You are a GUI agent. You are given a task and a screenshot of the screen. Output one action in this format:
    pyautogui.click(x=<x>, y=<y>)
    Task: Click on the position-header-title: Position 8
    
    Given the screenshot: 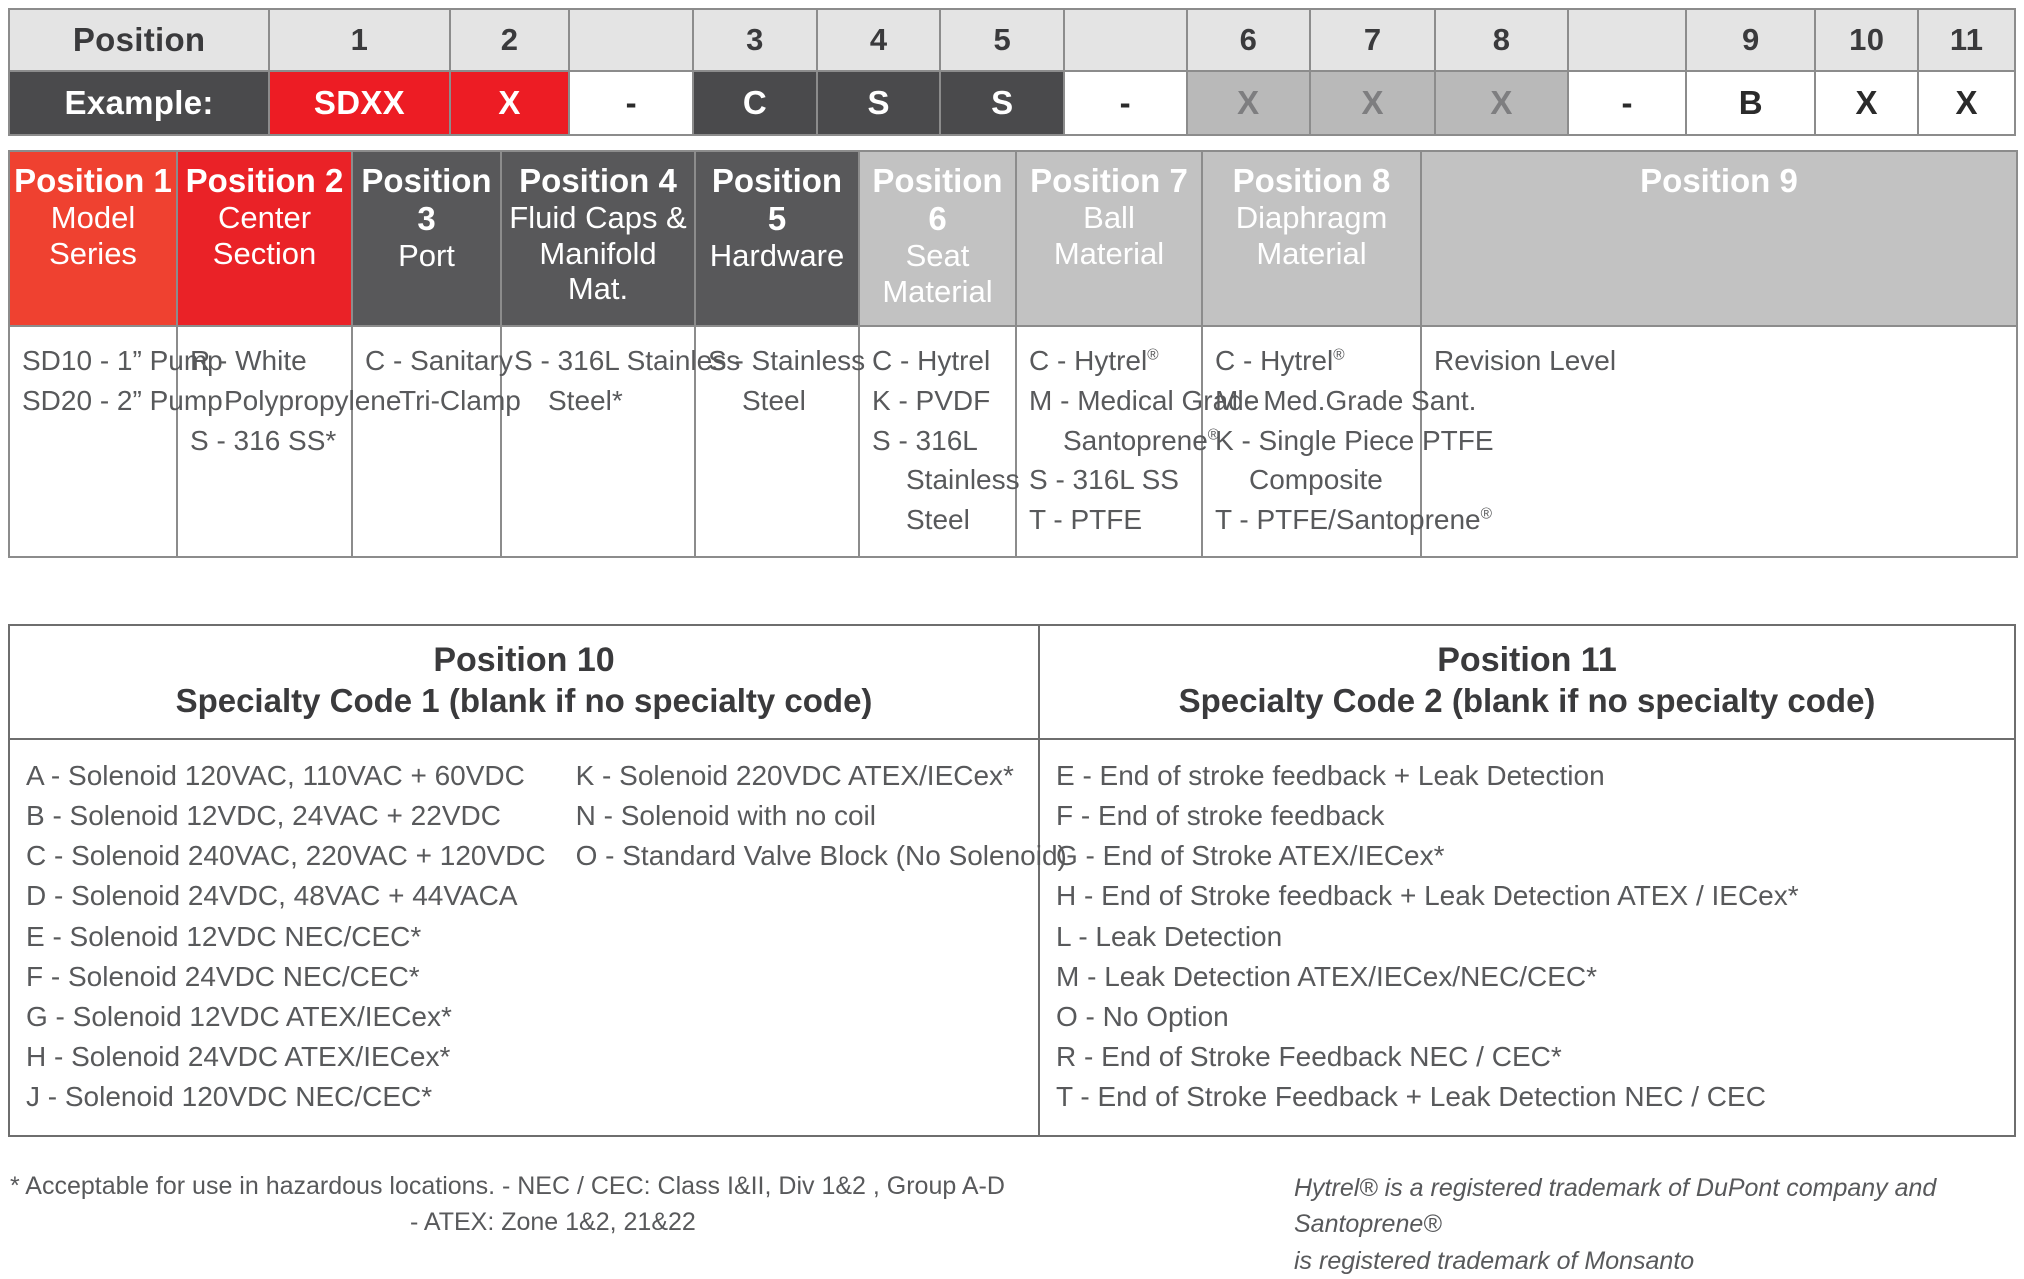 What is the action you would take?
    pyautogui.click(x=1311, y=180)
    